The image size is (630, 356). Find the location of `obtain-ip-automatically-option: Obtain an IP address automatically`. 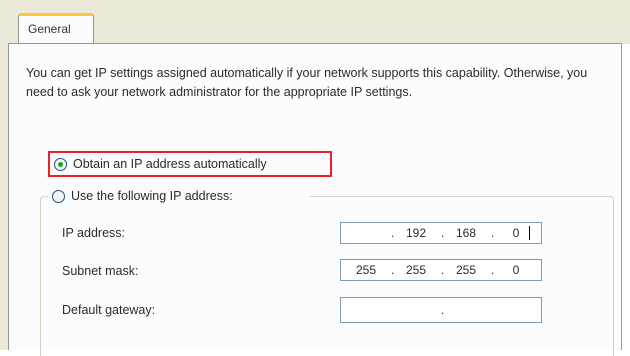

obtain-ip-automatically-option: Obtain an IP address automatically is located at coordinates (190, 164).